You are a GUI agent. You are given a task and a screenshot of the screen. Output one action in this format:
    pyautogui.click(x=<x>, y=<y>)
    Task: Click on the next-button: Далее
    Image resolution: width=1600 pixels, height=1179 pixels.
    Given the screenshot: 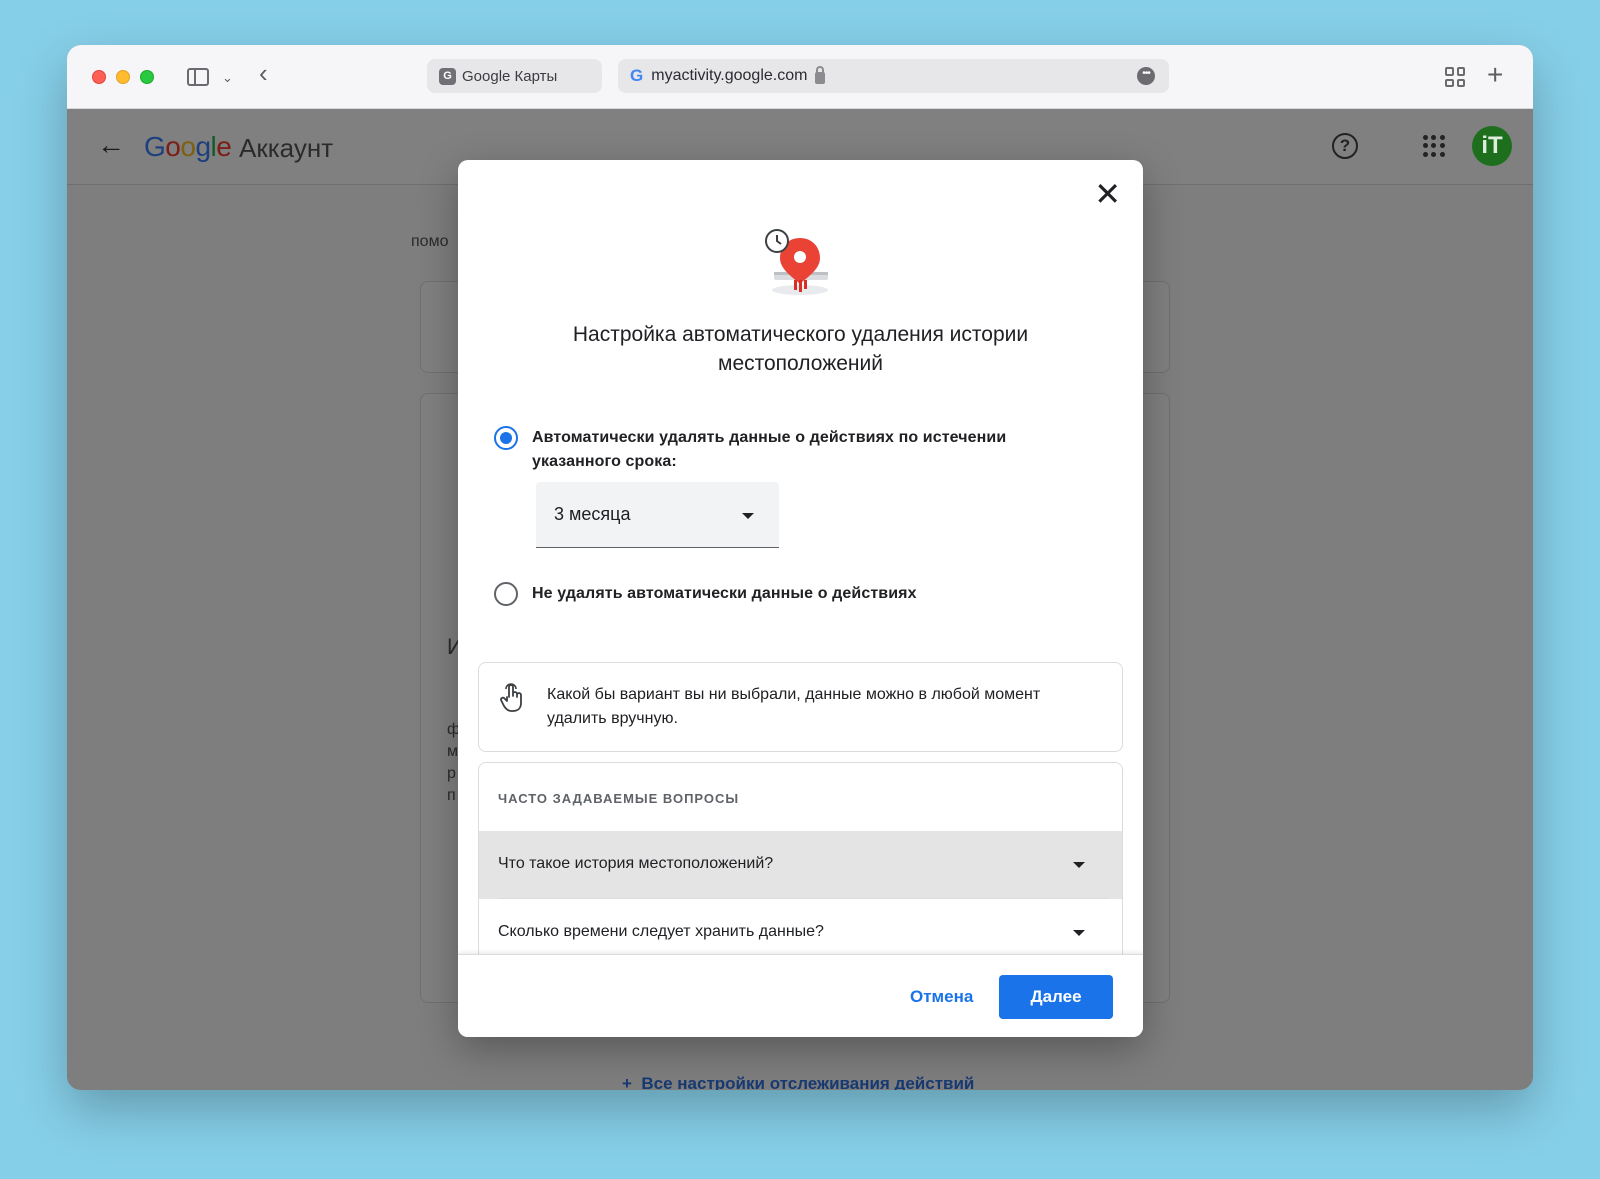 What is the action you would take?
    pyautogui.click(x=1056, y=997)
    